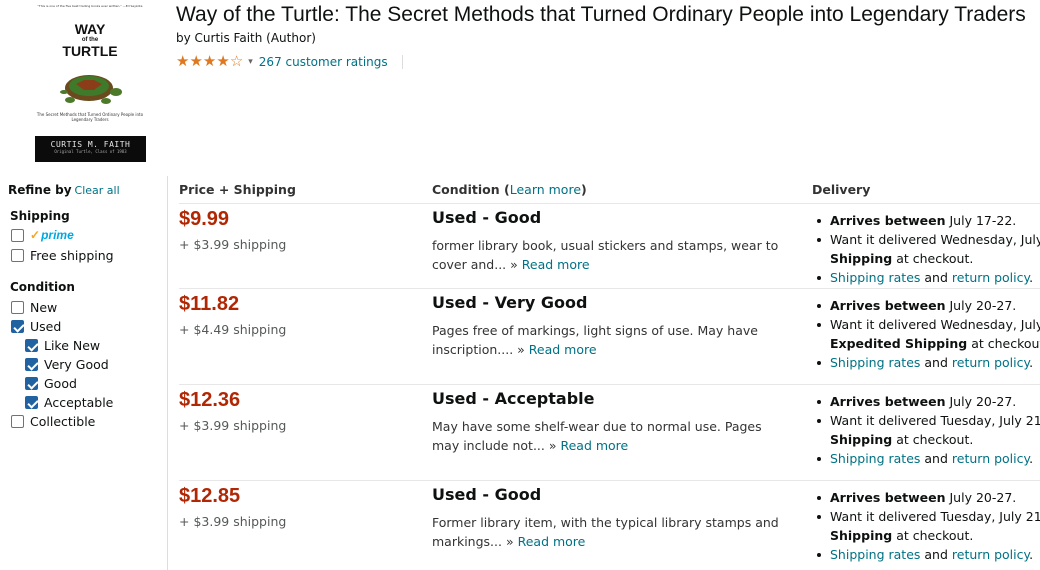  I want to click on offer-condition: Used - Very Good, so click(510, 302).